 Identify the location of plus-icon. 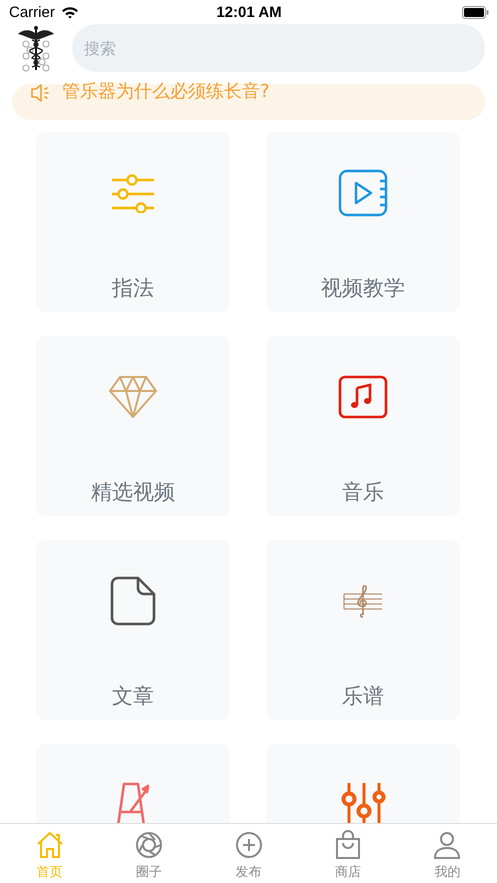
(249, 845).